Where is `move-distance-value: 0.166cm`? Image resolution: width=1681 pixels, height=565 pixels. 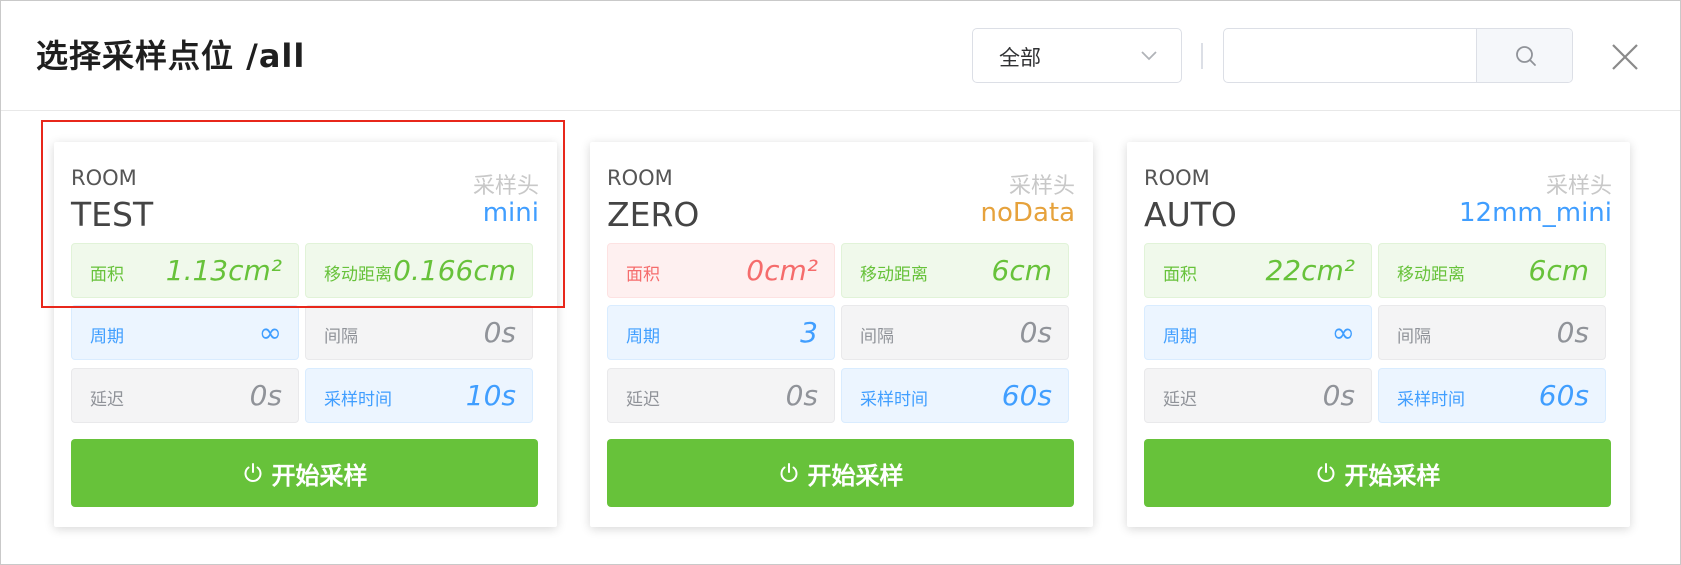 move-distance-value: 0.166cm is located at coordinates (454, 270).